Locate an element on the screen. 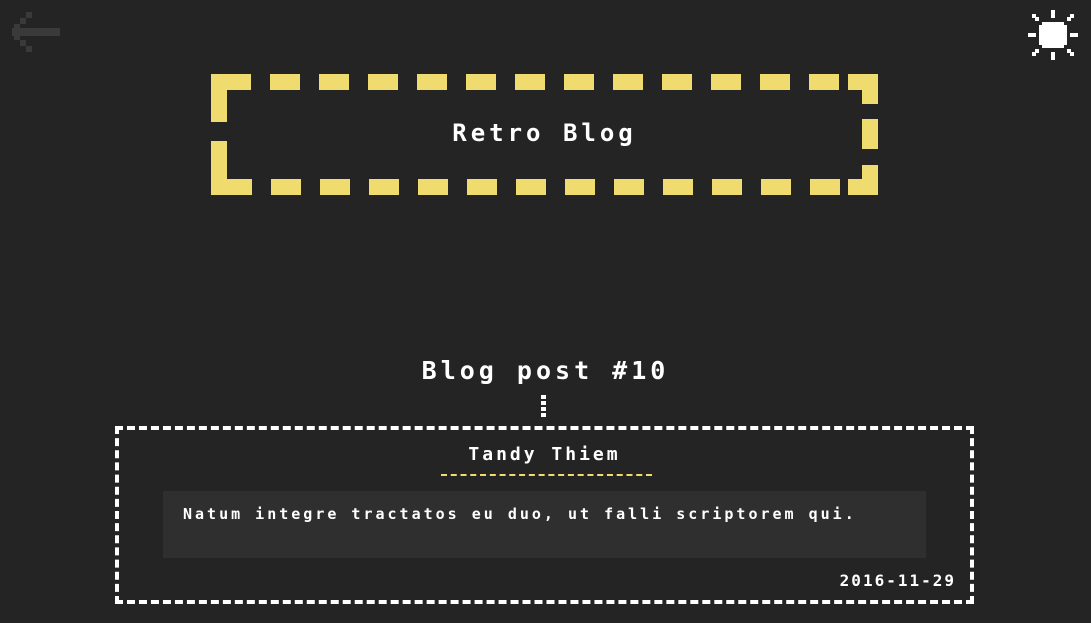  back-button is located at coordinates (36, 32).